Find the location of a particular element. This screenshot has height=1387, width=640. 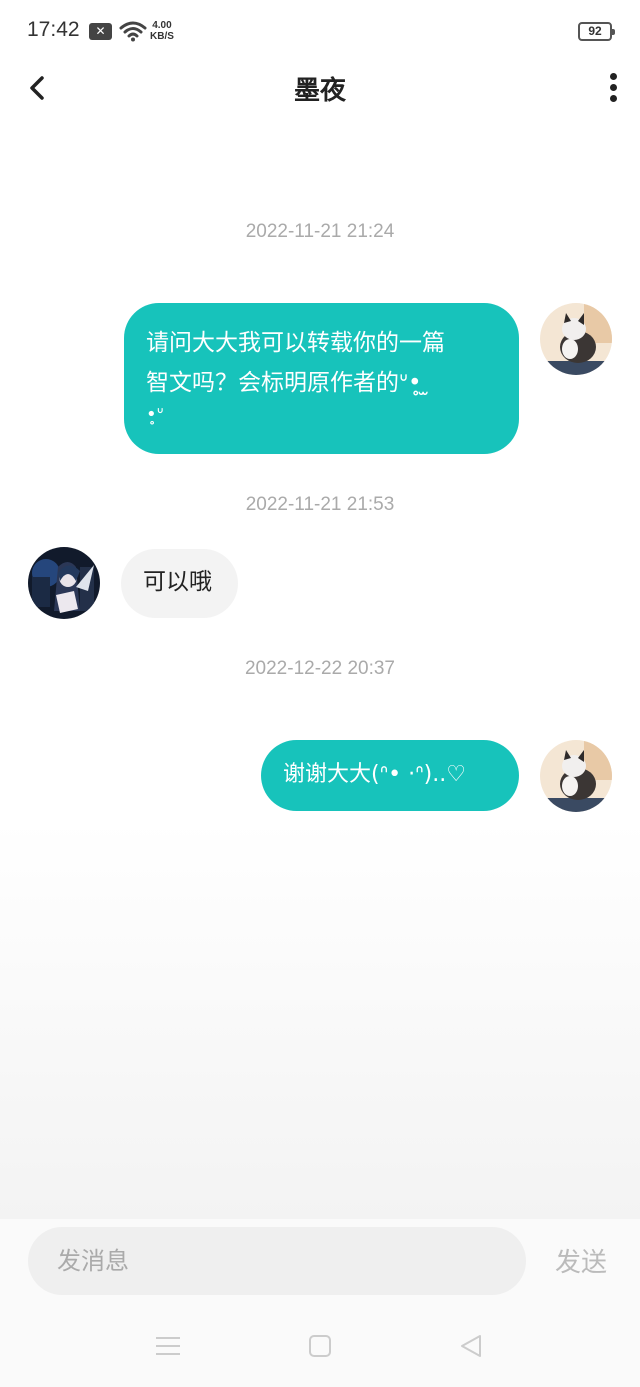

message-line: 请问大大我可以转载你的一篇 is located at coordinates (295, 343).